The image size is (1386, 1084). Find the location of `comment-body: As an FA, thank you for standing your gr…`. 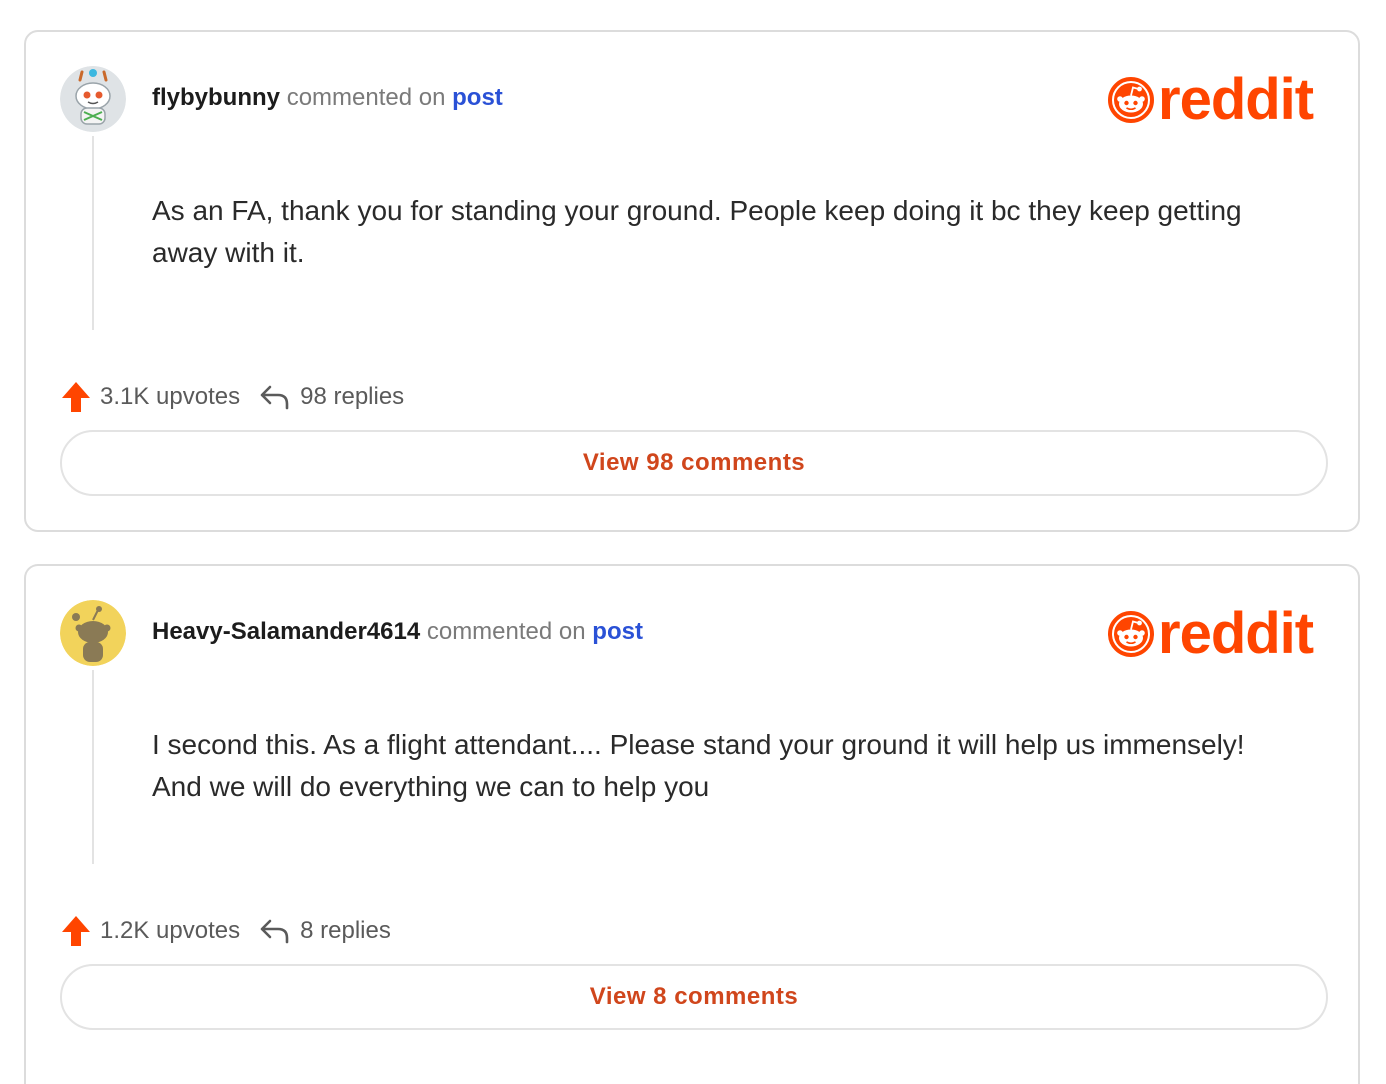

comment-body: As an FA, thank you for standing your gr… is located at coordinates (697, 231).